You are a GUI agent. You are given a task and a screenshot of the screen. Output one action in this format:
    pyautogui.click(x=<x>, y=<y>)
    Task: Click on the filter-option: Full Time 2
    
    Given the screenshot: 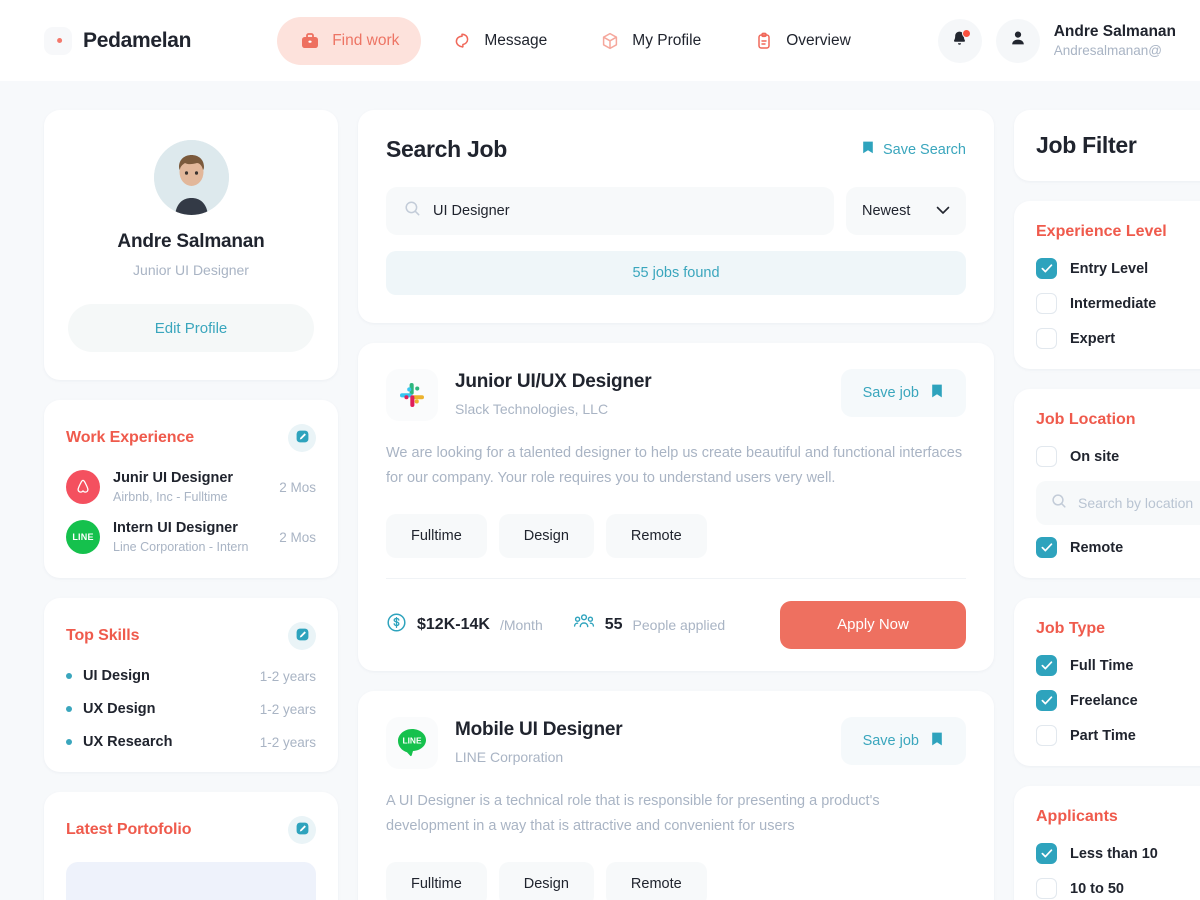 What is the action you would take?
    pyautogui.click(x=1118, y=665)
    